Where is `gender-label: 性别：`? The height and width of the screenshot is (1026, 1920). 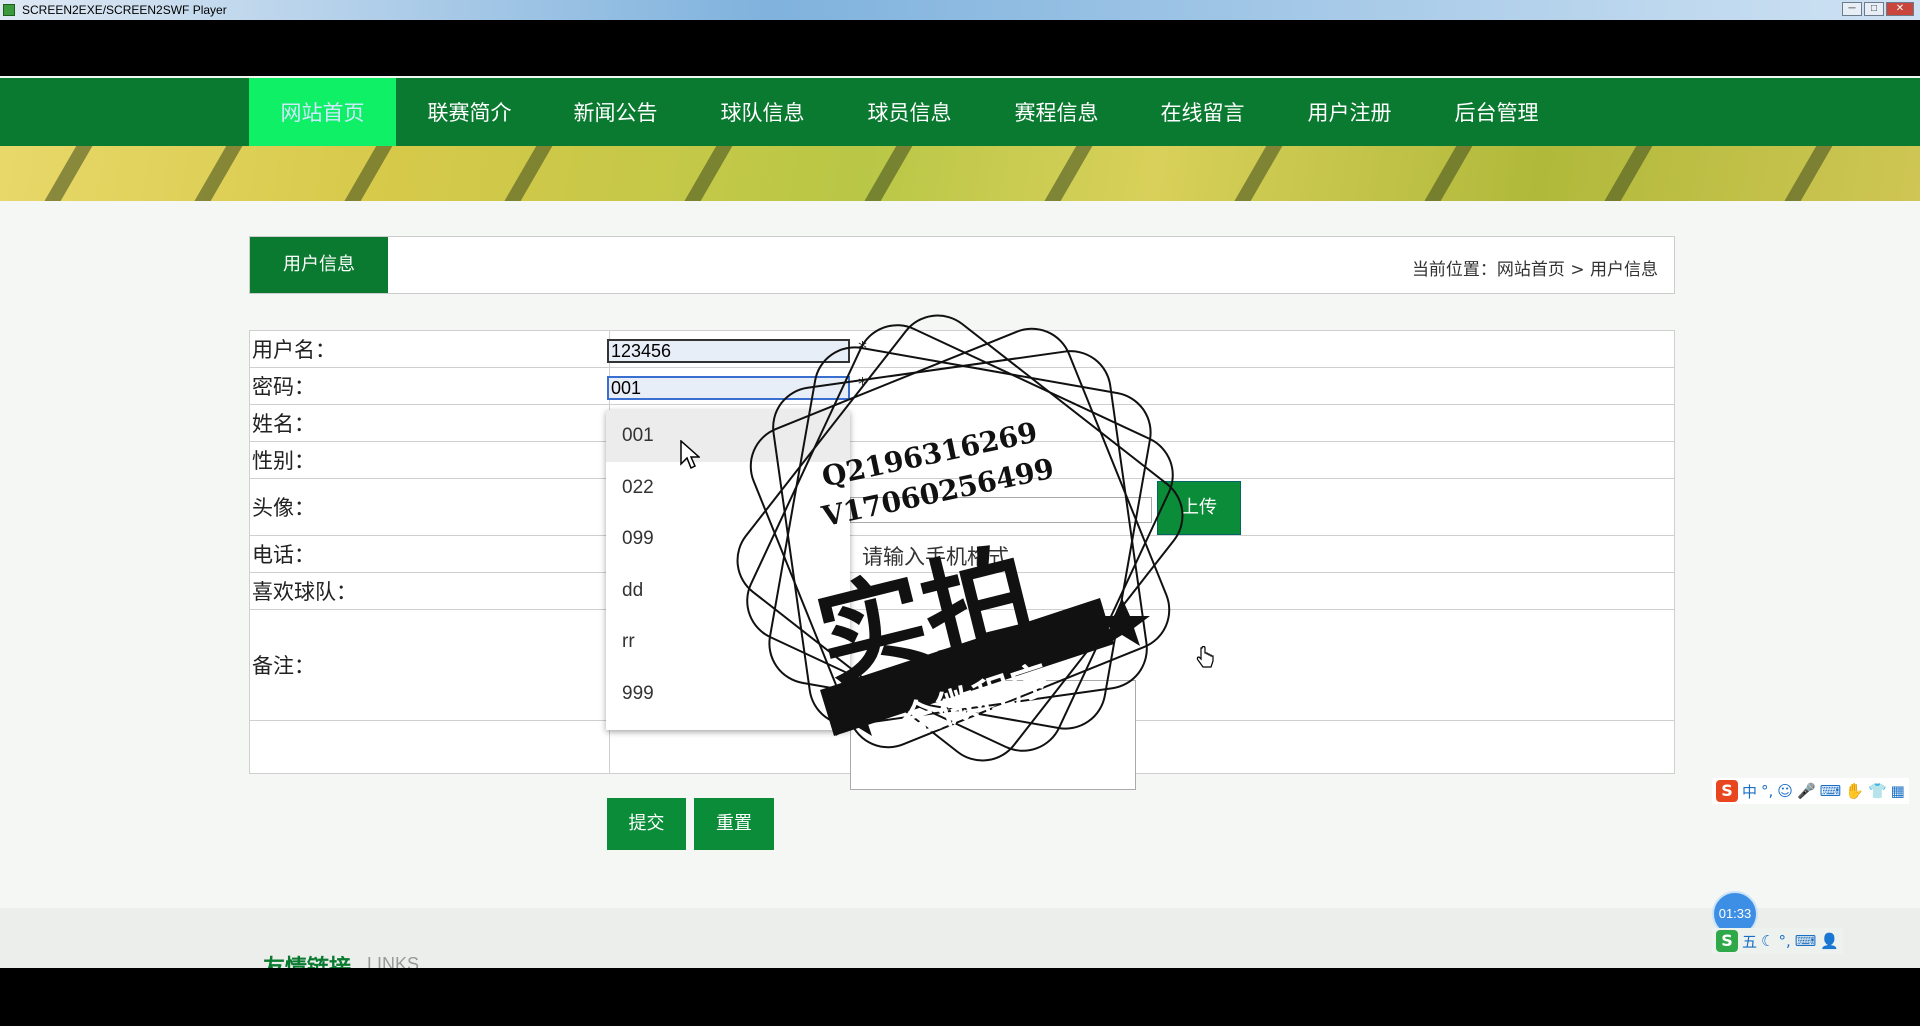 gender-label: 性别： is located at coordinates (429, 460).